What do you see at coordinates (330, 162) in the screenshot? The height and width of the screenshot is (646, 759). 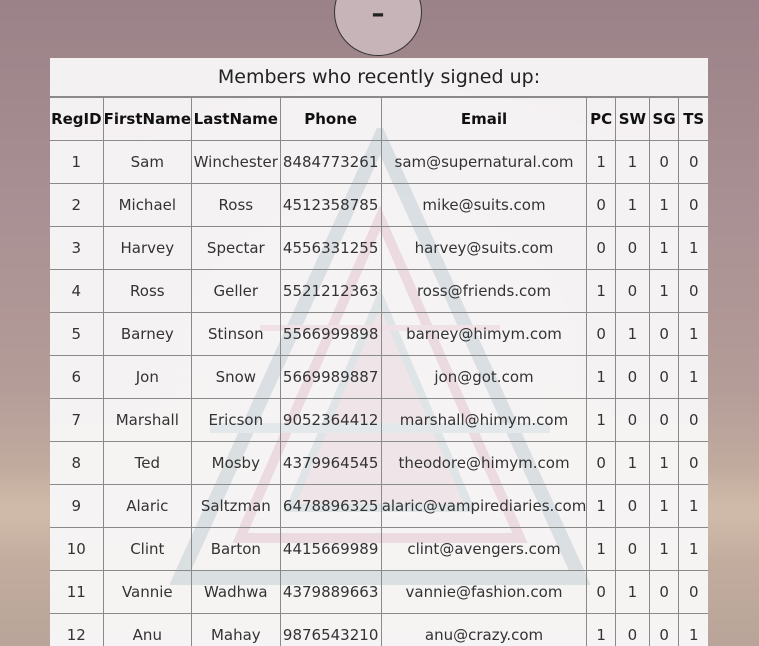 I see `cell-phone: 8484773261` at bounding box center [330, 162].